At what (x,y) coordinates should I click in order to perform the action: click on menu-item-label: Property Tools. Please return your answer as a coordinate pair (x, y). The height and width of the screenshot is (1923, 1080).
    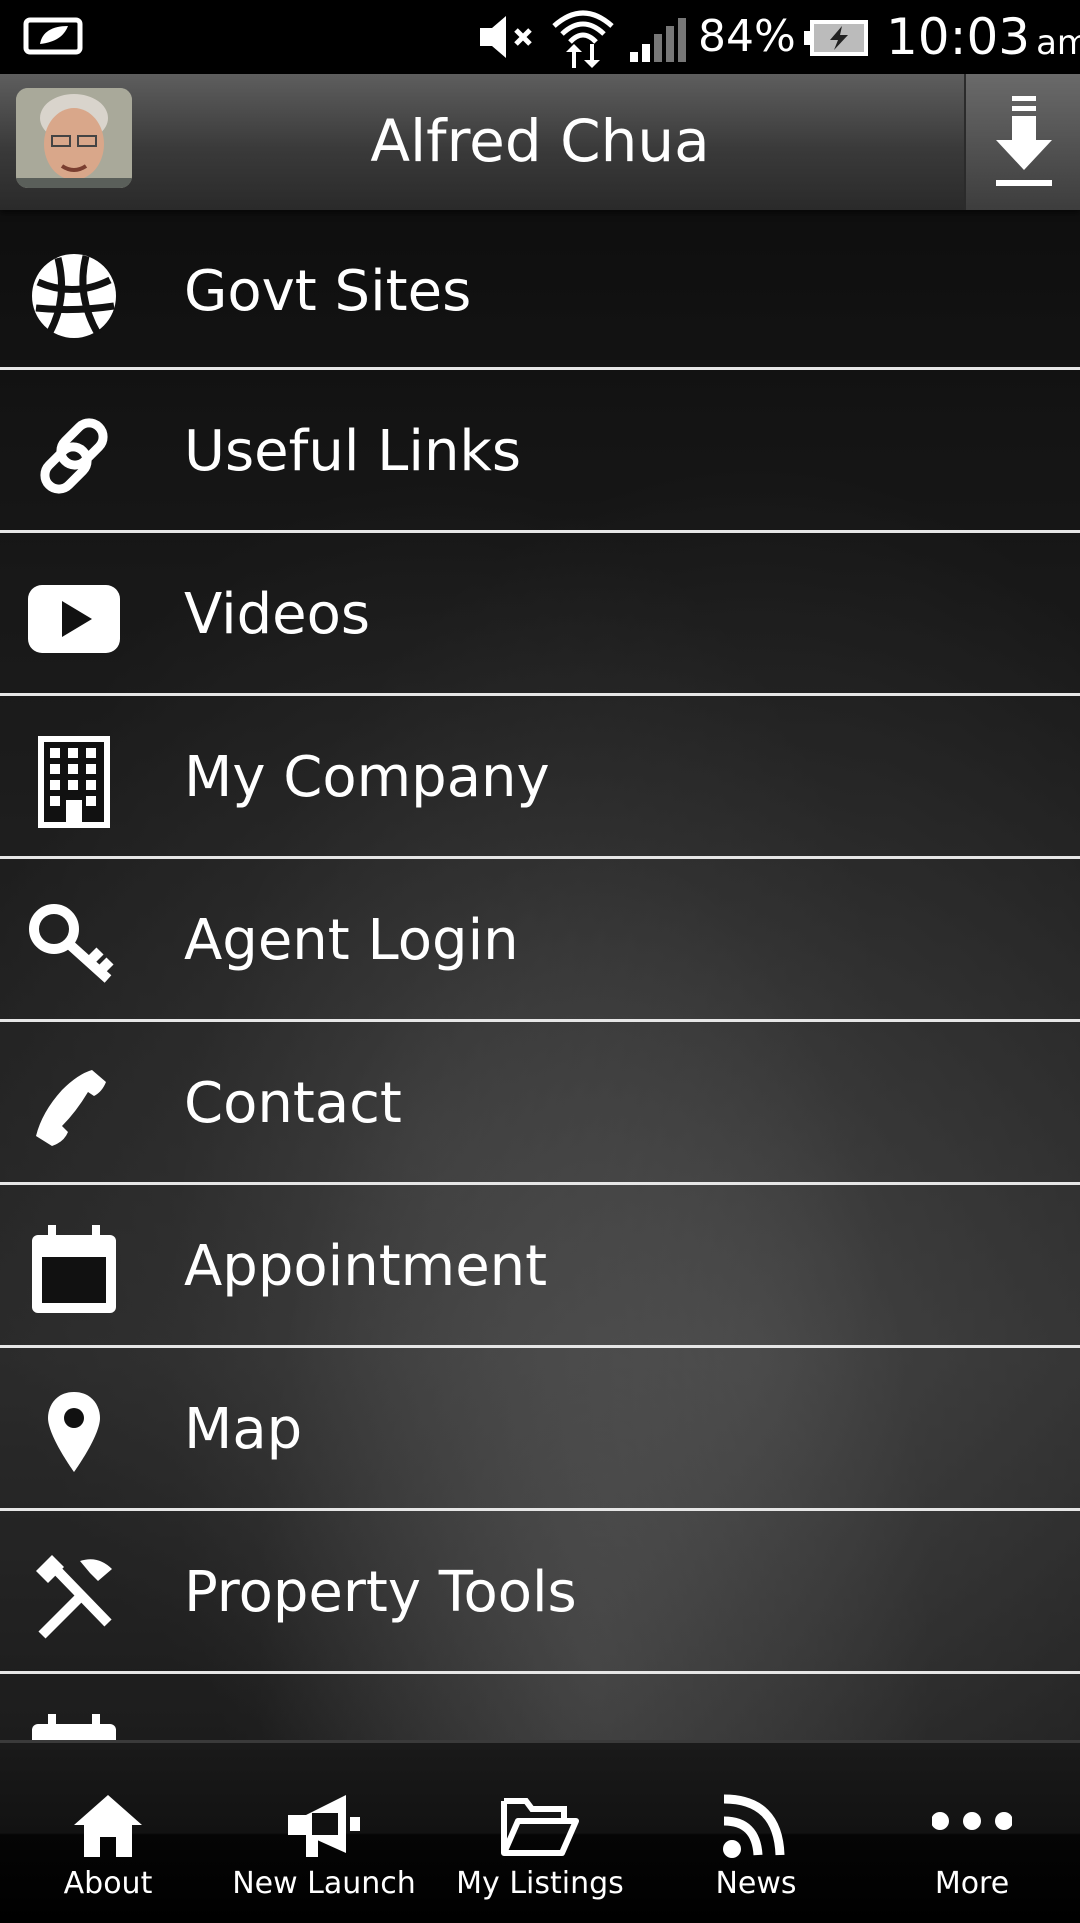
    Looking at the image, I should click on (380, 1592).